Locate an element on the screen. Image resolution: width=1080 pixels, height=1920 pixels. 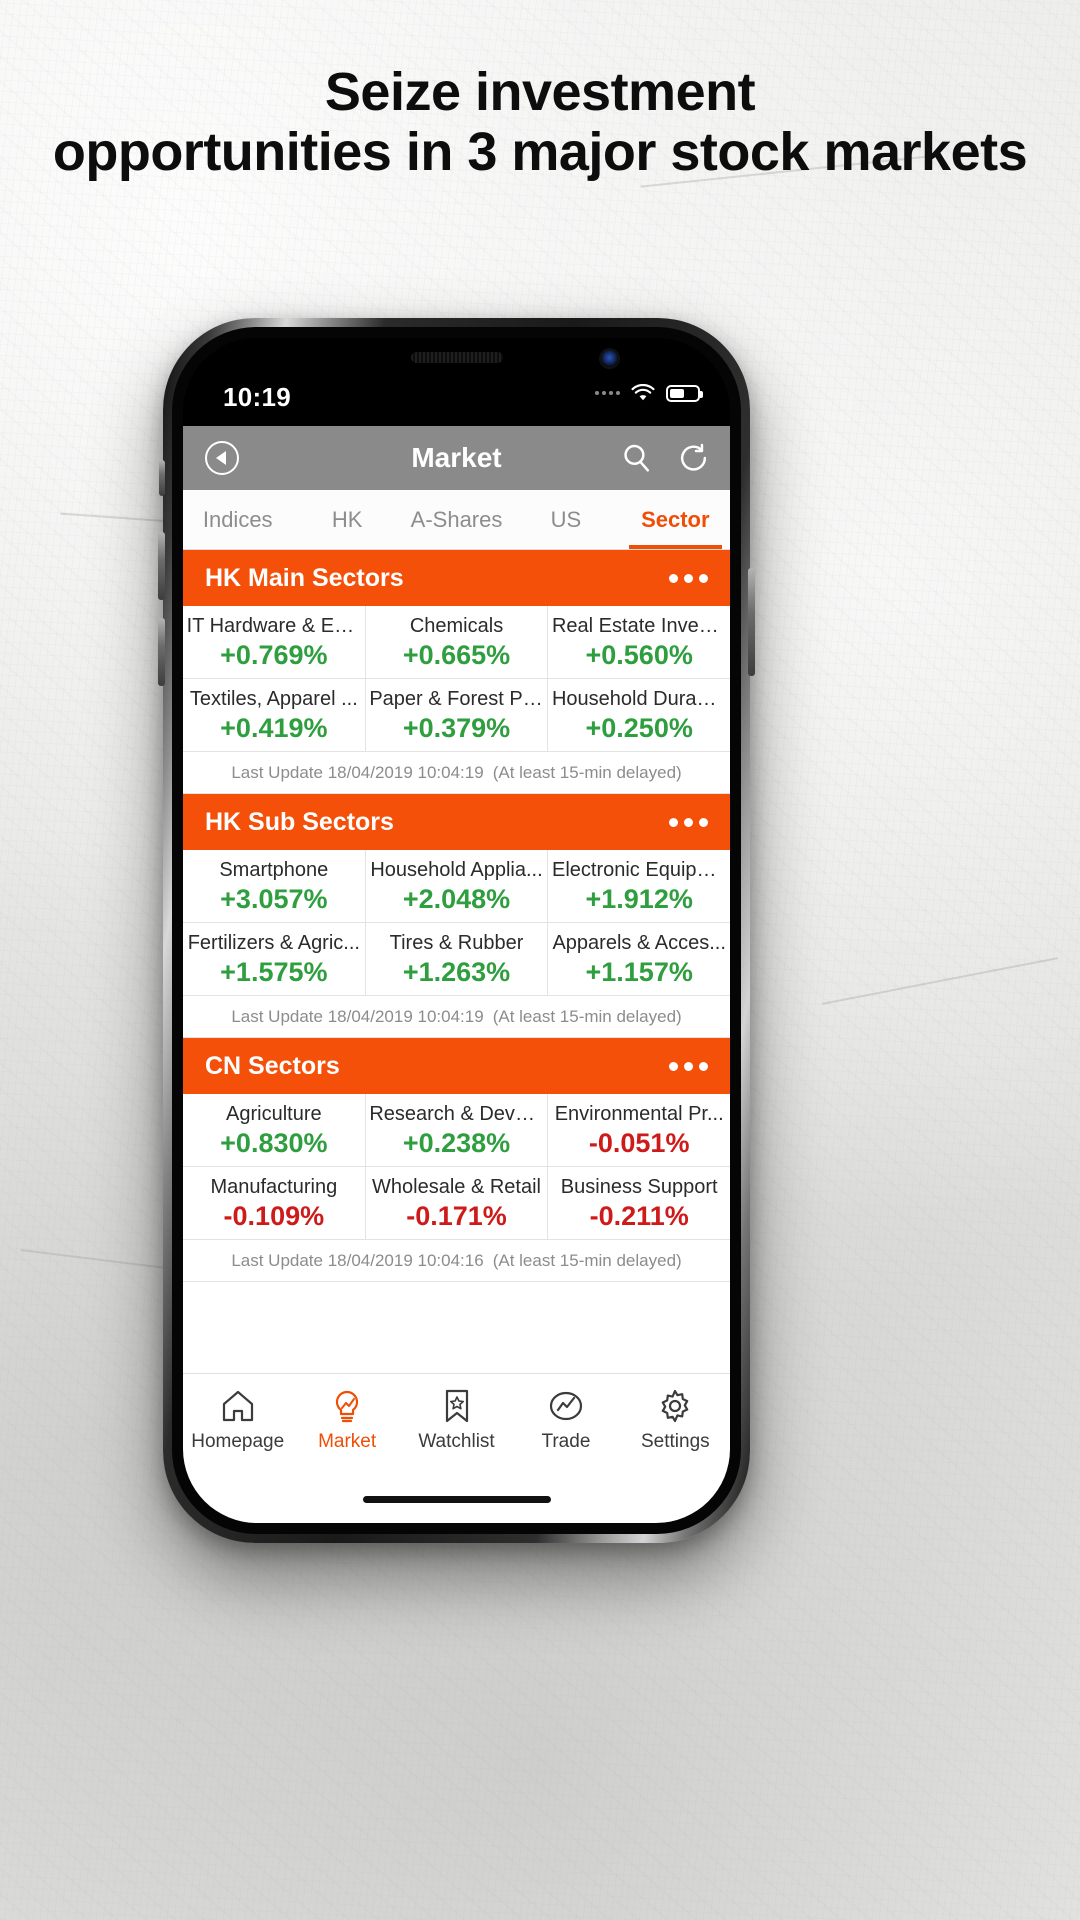
nav-actions is located at coordinates (665, 458).